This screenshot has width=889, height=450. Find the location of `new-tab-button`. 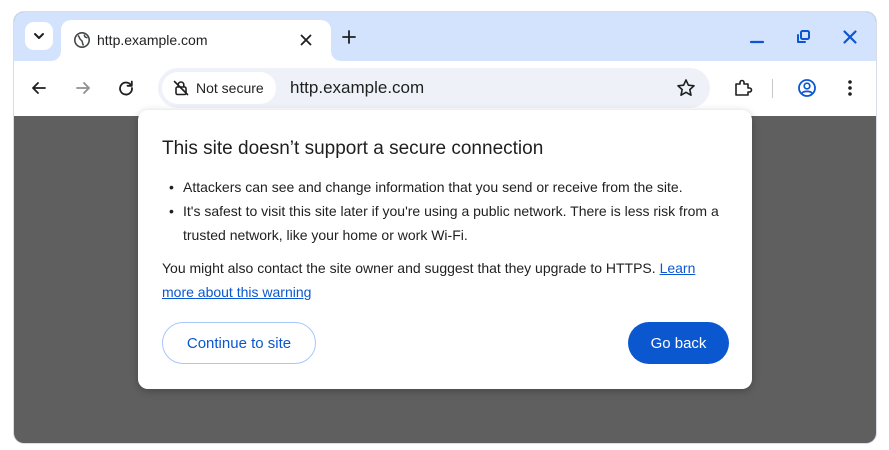

new-tab-button is located at coordinates (349, 37).